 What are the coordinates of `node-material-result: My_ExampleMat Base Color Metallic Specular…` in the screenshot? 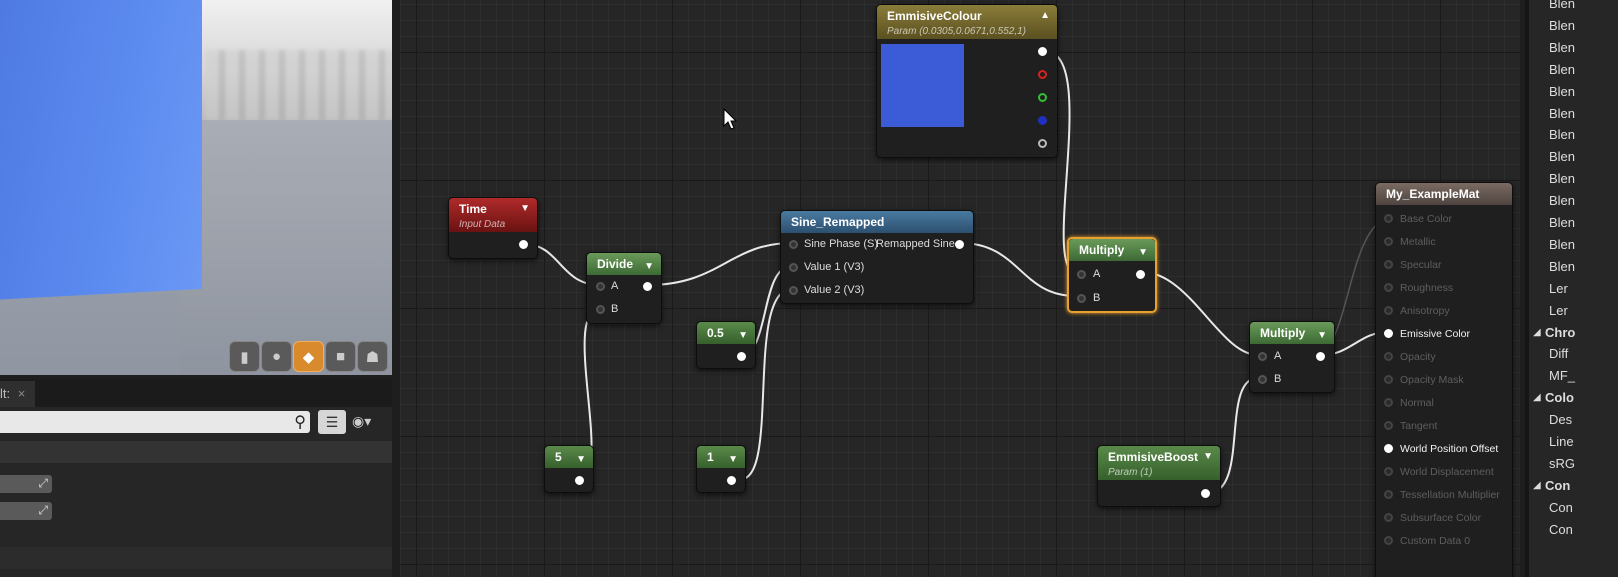 It's located at (1444, 379).